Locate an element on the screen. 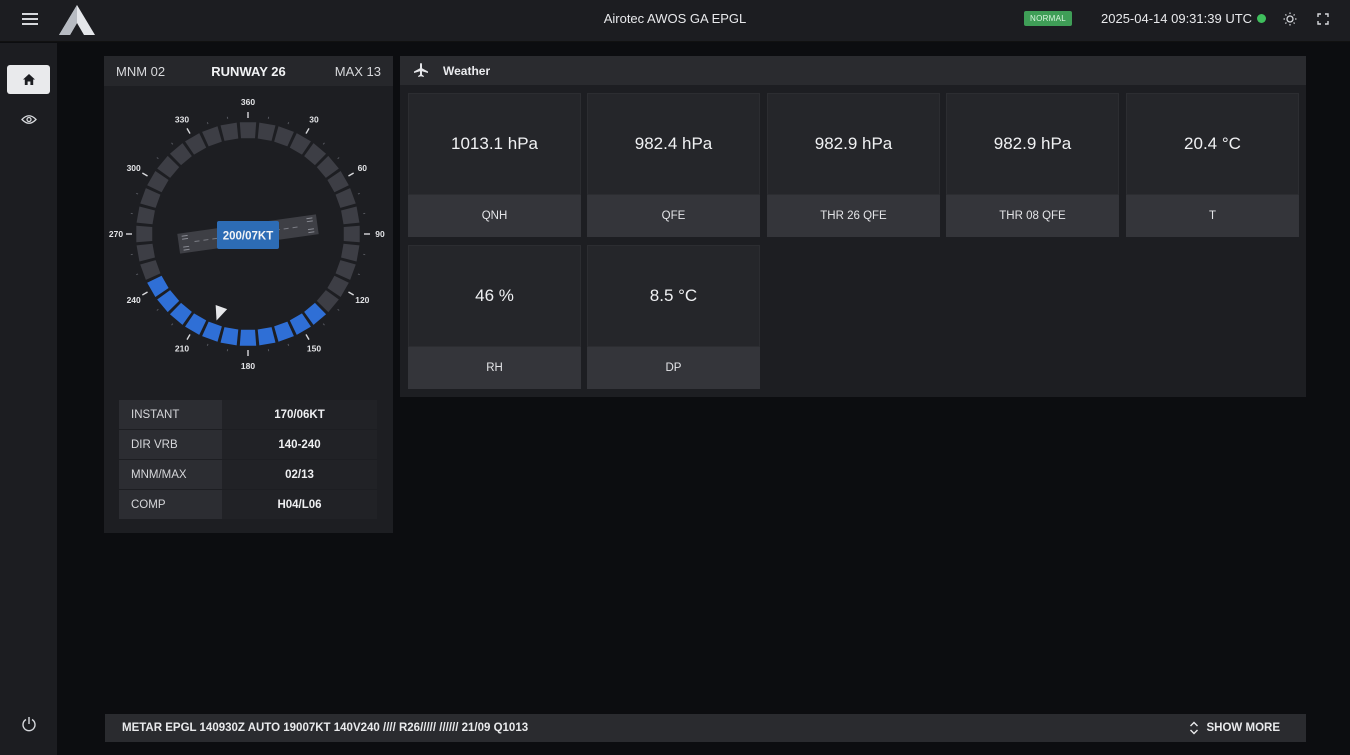 The width and height of the screenshot is (1350, 755). expand-icon is located at coordinates (1193, 728).